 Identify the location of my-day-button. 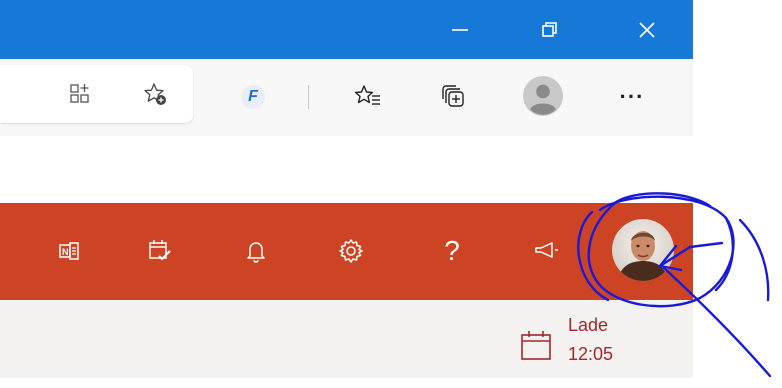
(160, 251).